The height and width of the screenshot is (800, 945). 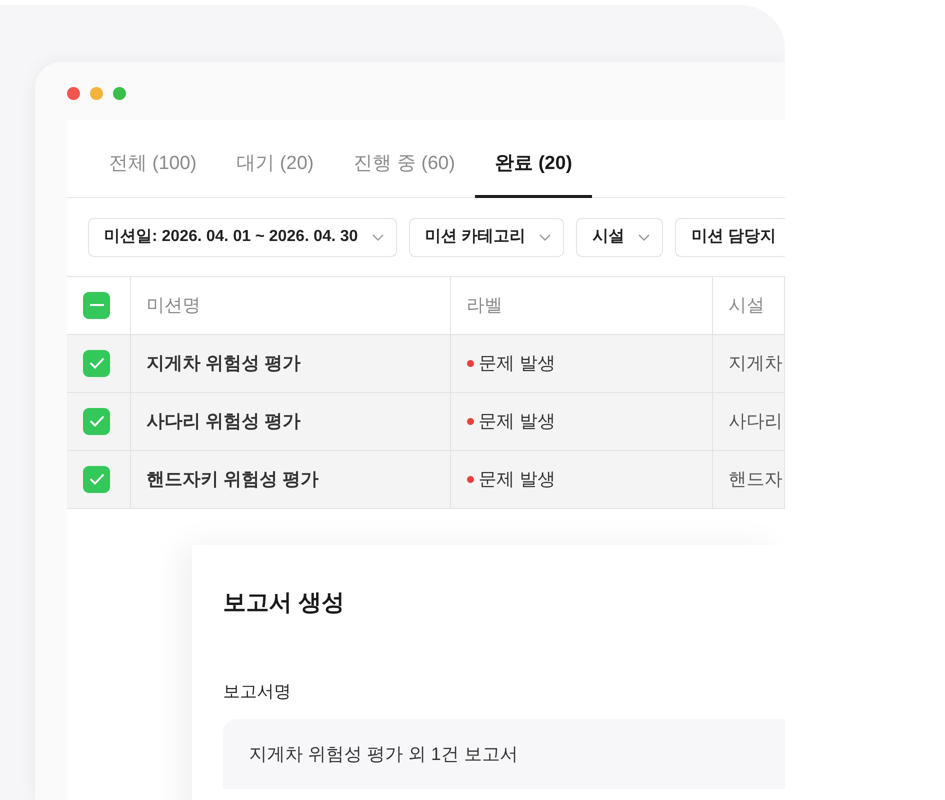 I want to click on filter-dropdown: 미션 카테고리, so click(x=486, y=237).